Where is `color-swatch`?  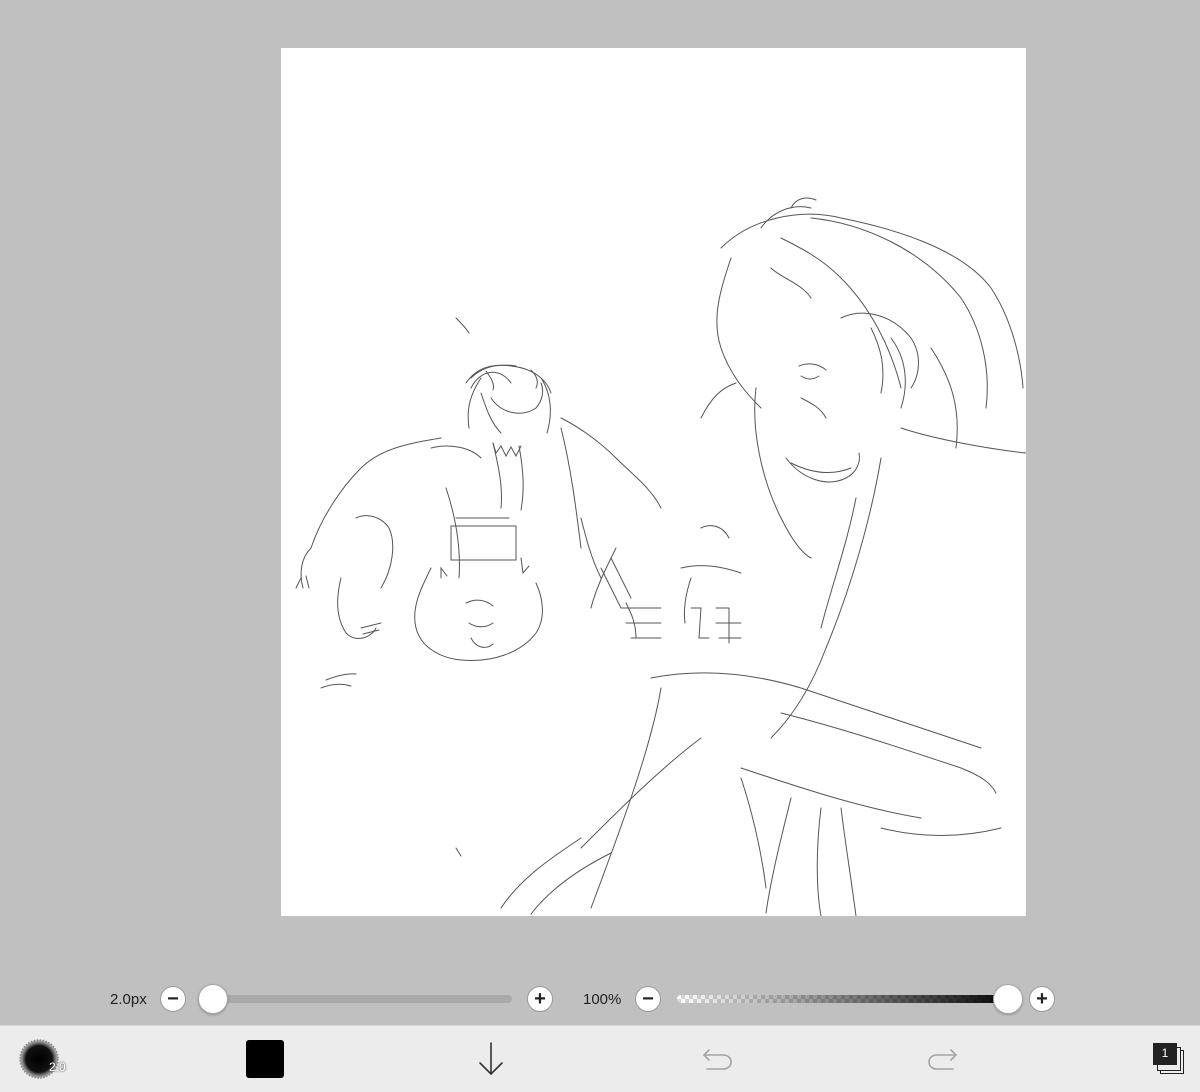 color-swatch is located at coordinates (265, 1059).